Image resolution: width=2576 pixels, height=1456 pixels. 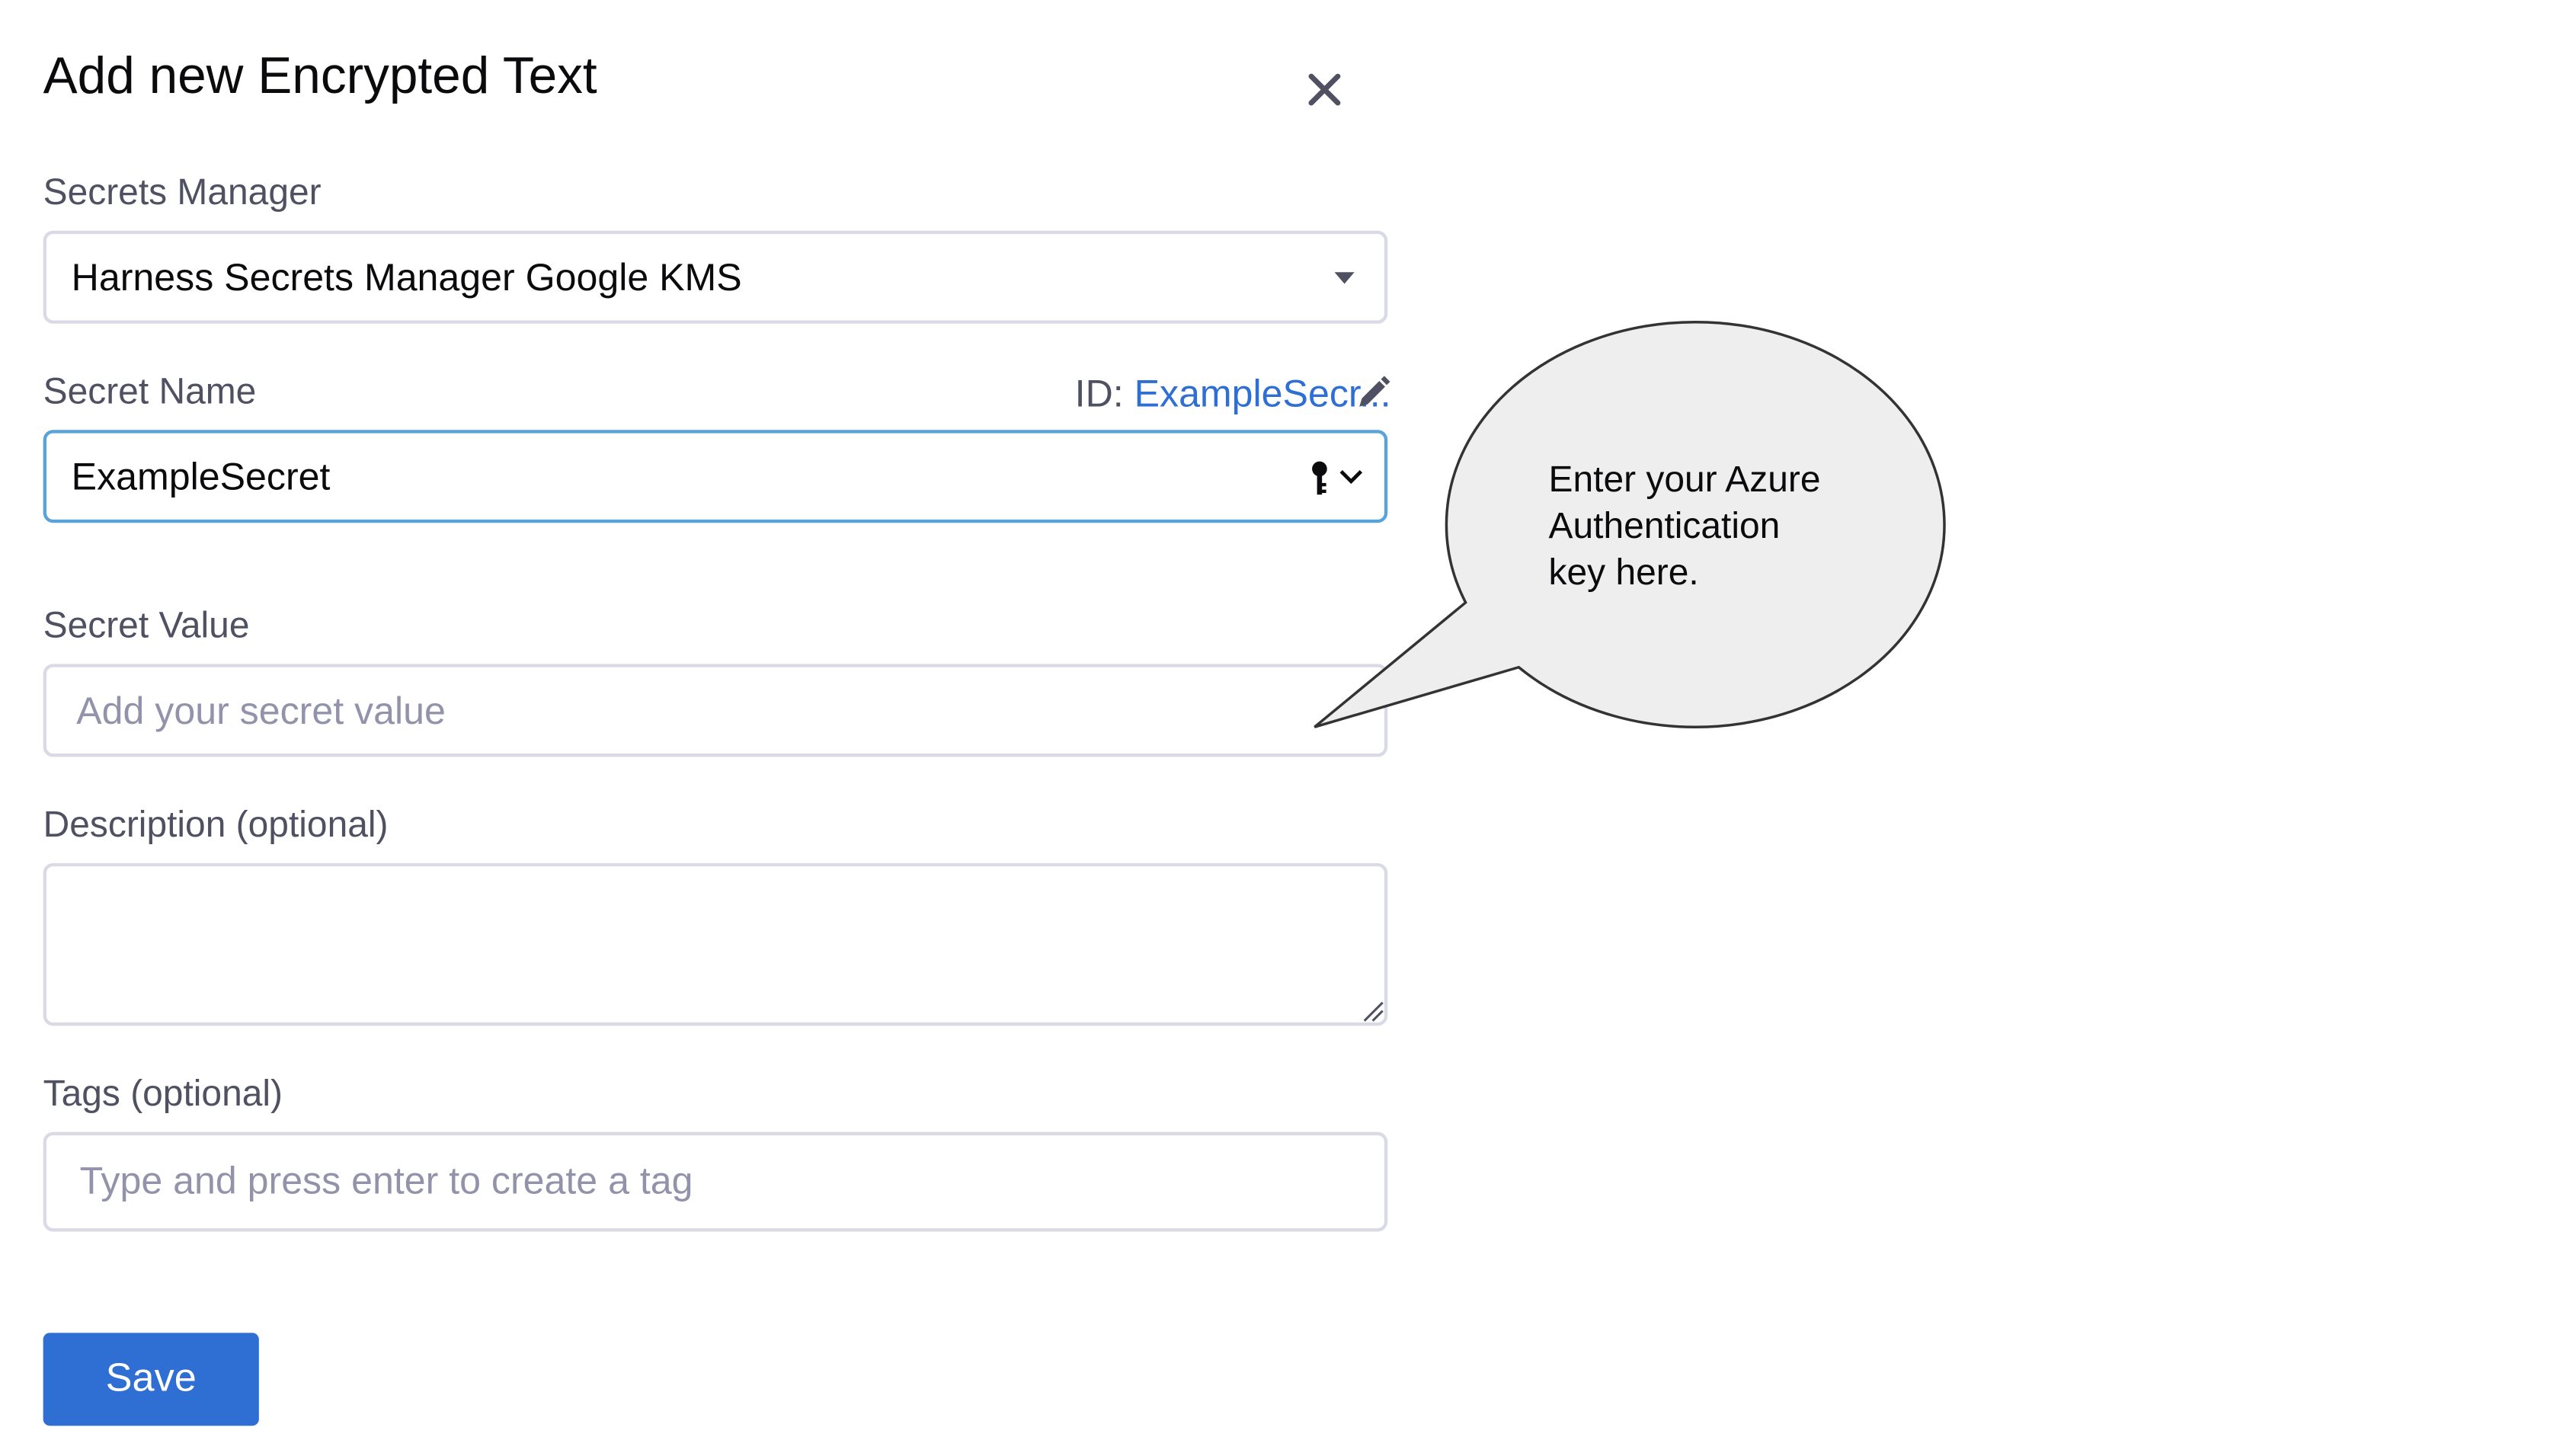 What do you see at coordinates (715, 476) in the screenshot?
I see `secret-name-input: ExampleSecret` at bounding box center [715, 476].